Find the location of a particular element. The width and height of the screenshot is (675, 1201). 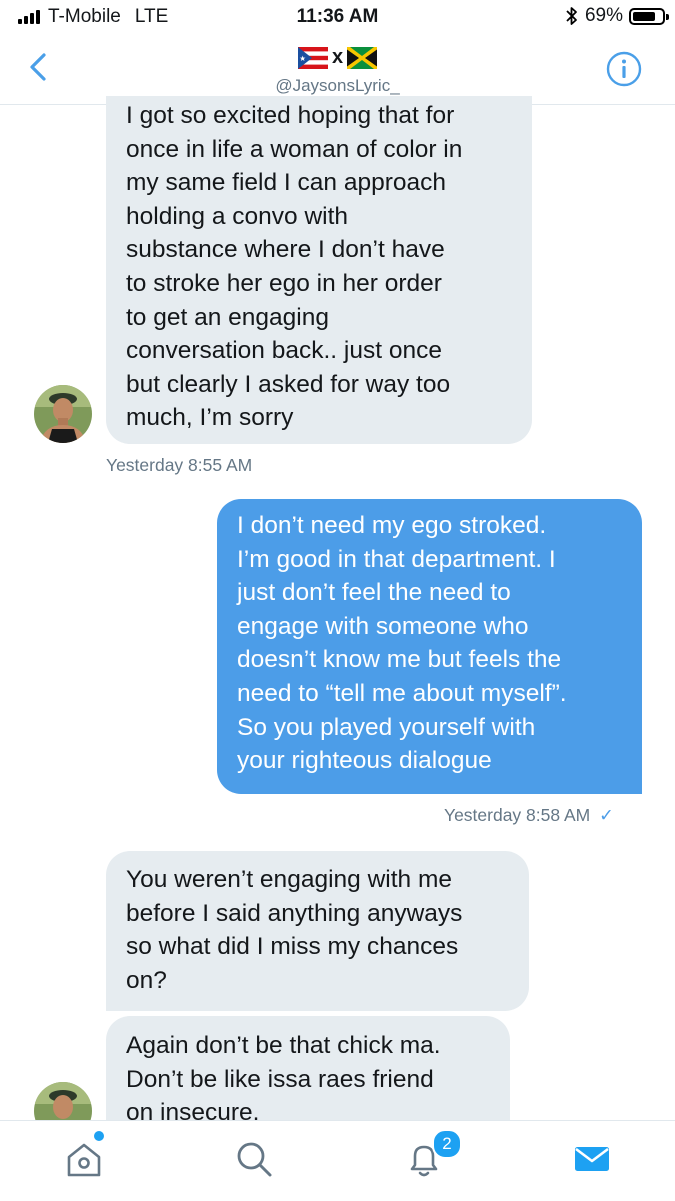

status-bar-right: 69% is located at coordinates (617, 16).